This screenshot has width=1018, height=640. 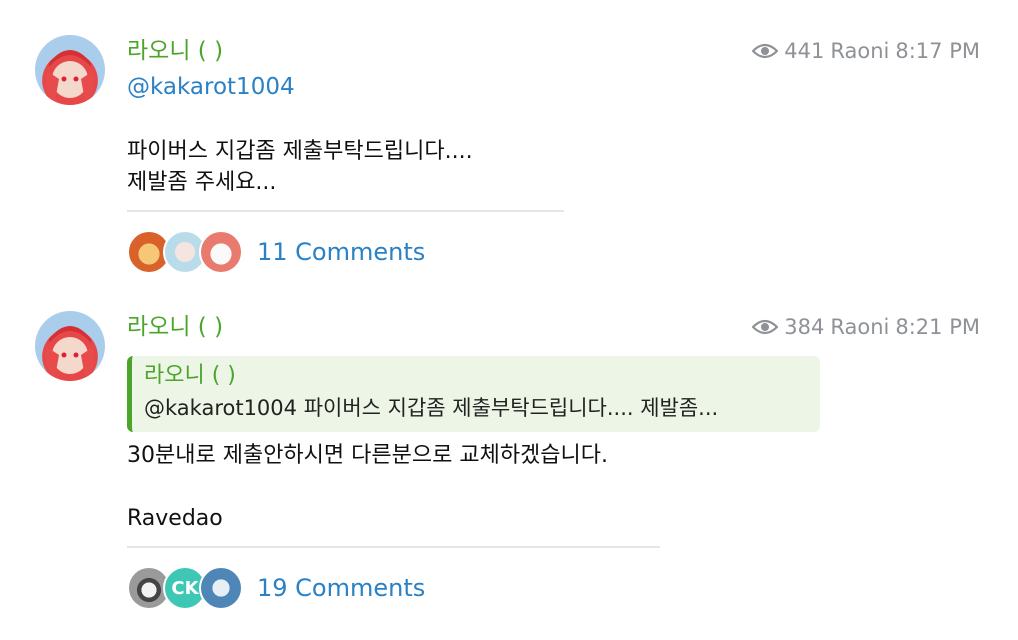 I want to click on post-meta: 384 Raoni 8:21 PM, so click(x=866, y=327).